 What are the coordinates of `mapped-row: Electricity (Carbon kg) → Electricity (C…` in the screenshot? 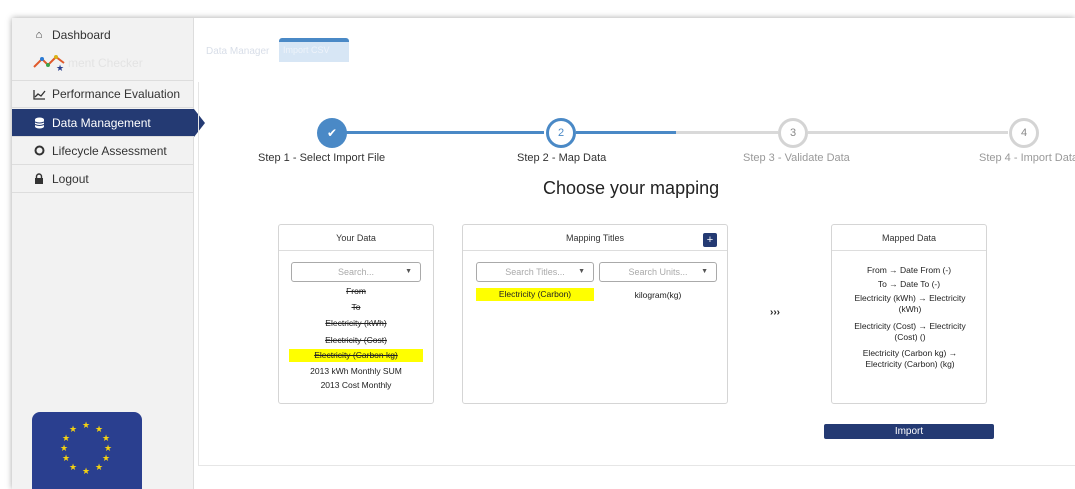 It's located at (910, 358).